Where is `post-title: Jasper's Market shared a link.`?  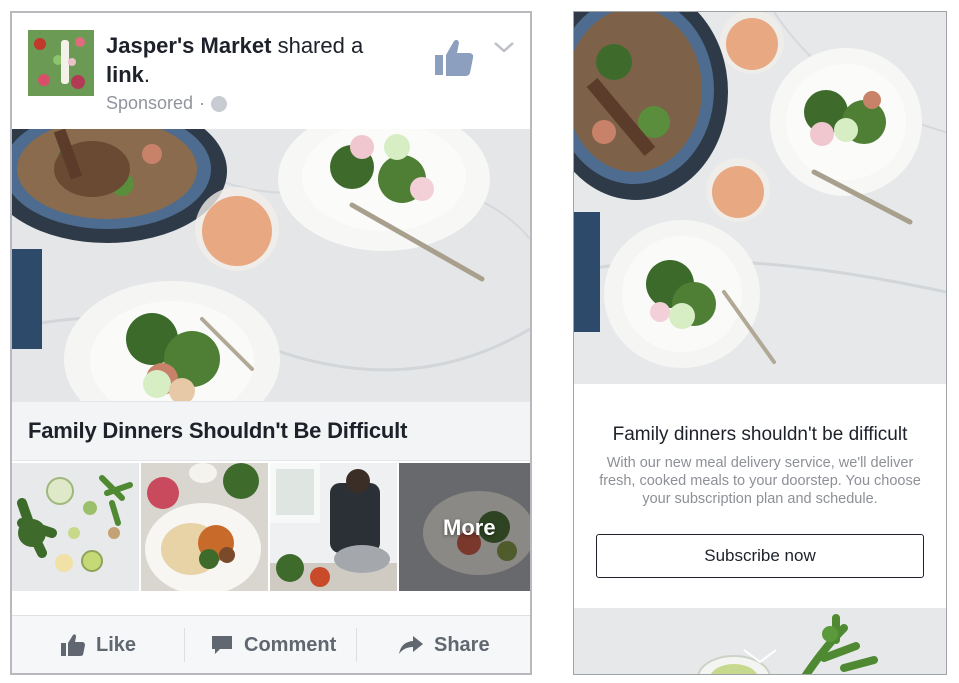 post-title: Jasper's Market shared a link. is located at coordinates (251, 60).